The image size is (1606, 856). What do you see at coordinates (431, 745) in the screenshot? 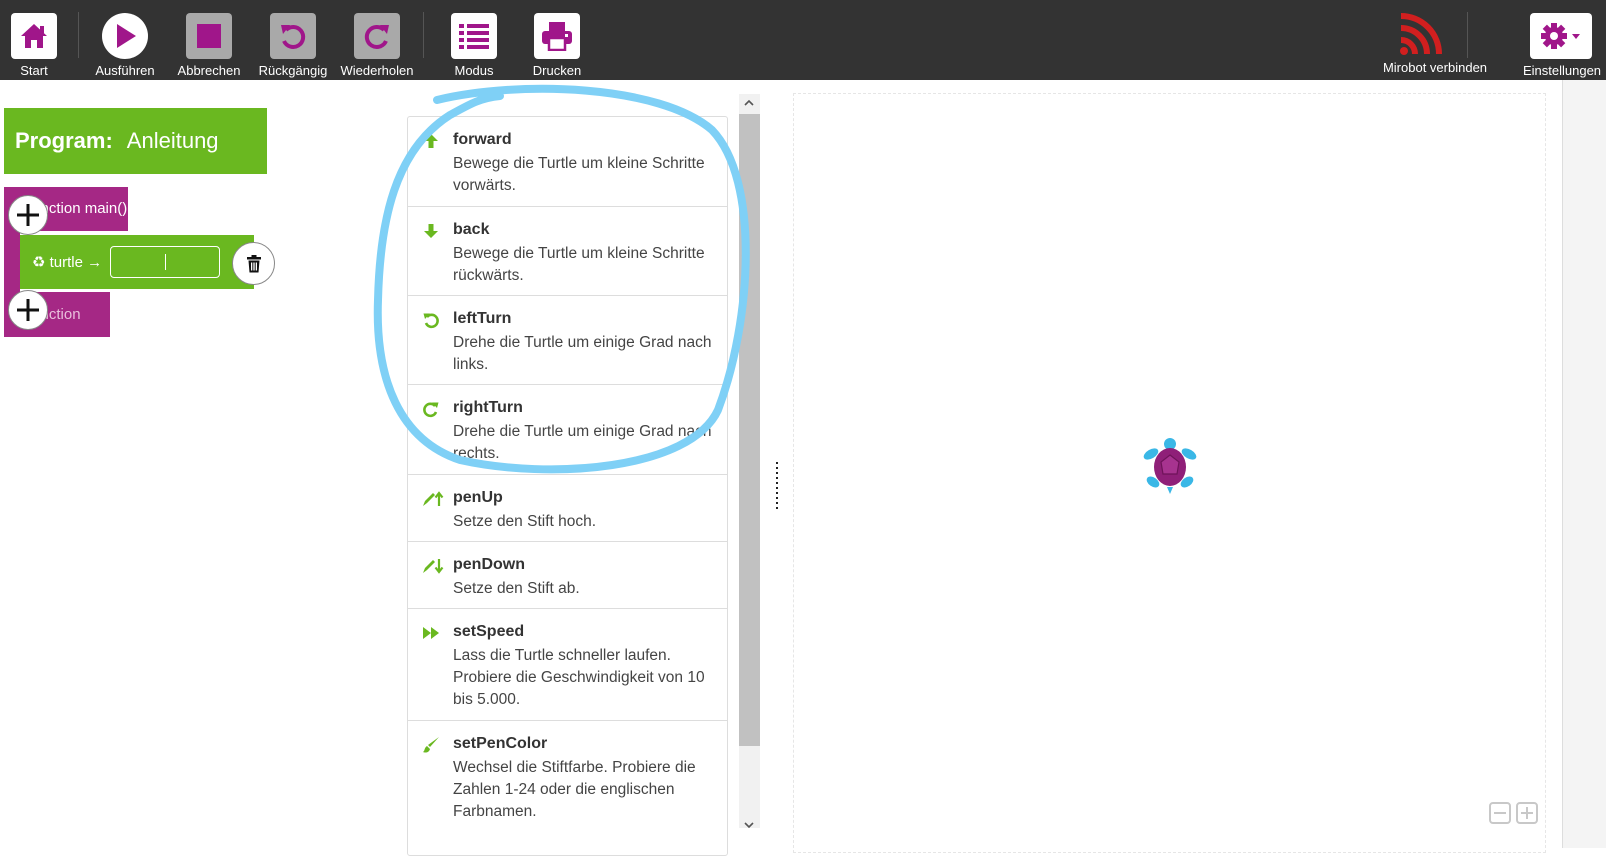
I see `brush-icon` at bounding box center [431, 745].